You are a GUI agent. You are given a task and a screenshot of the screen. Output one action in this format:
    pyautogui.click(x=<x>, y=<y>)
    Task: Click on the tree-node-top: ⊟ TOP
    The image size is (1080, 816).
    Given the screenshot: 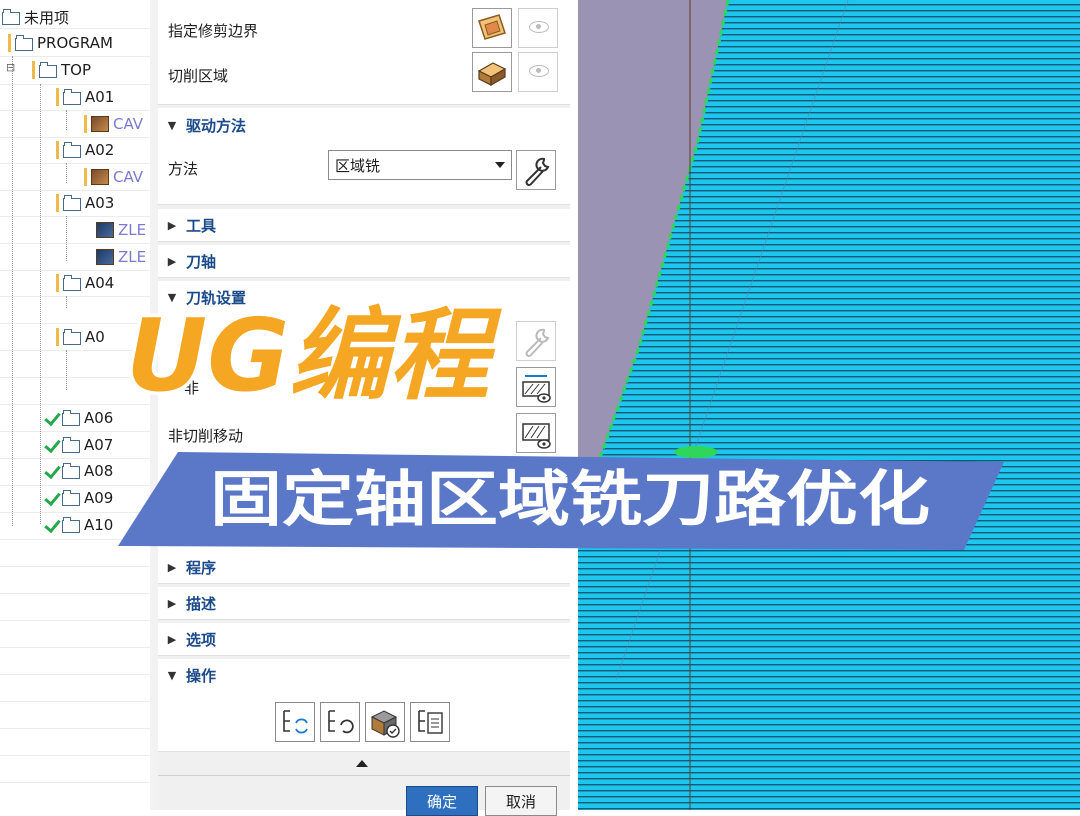 What is the action you would take?
    pyautogui.click(x=49, y=70)
    